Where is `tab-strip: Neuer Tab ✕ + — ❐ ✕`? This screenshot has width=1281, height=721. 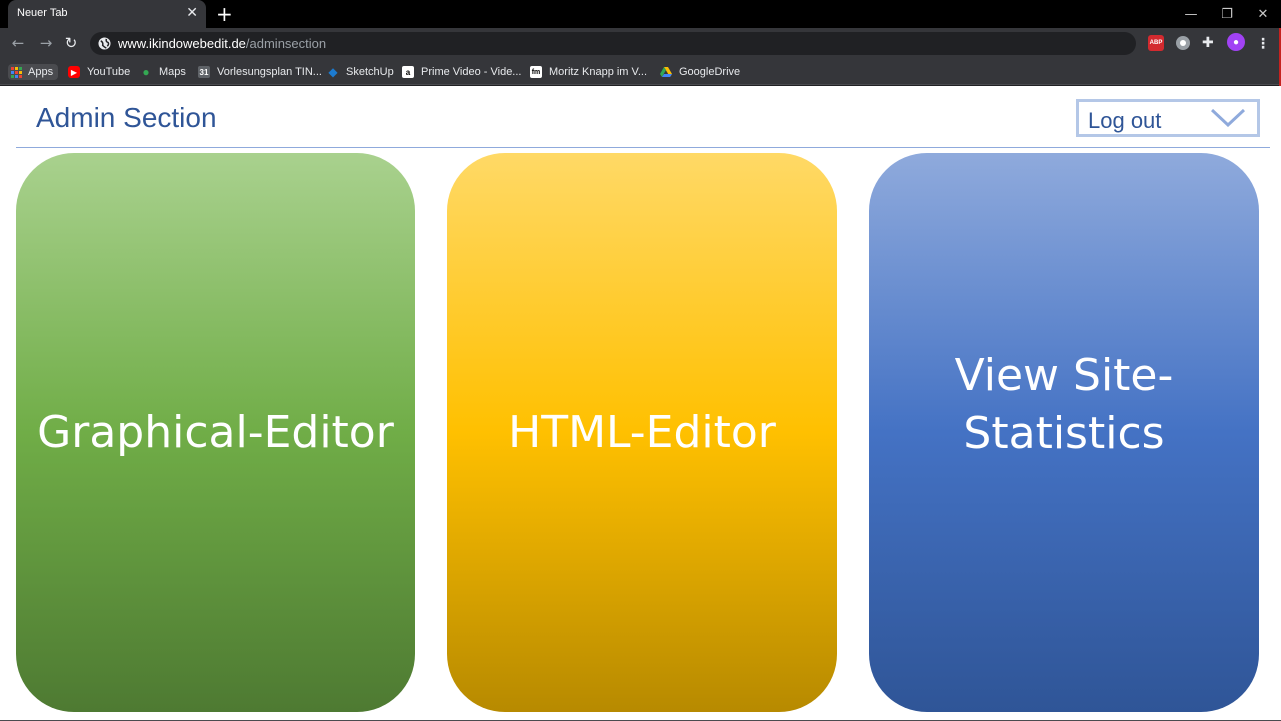 tab-strip: Neuer Tab ✕ + — ❐ ✕ is located at coordinates (640, 14).